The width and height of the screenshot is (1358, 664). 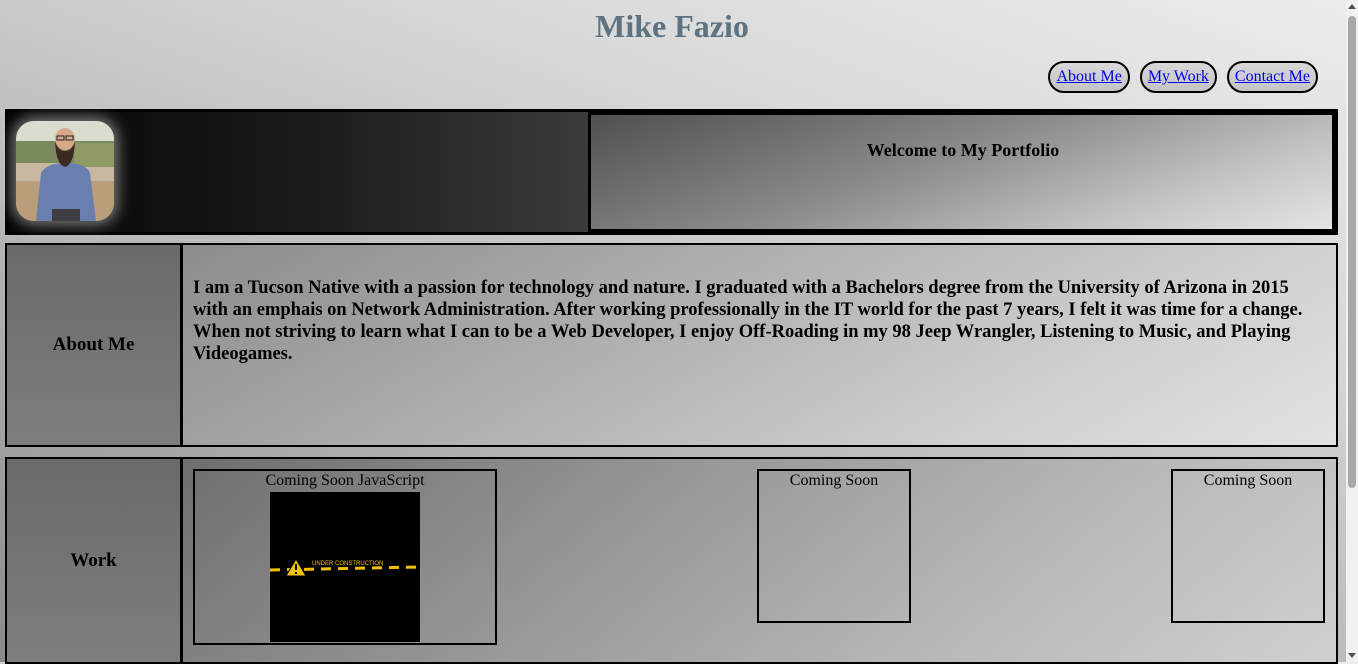 I want to click on welcome-heading: Welcome to My Portfolio, so click(x=963, y=150).